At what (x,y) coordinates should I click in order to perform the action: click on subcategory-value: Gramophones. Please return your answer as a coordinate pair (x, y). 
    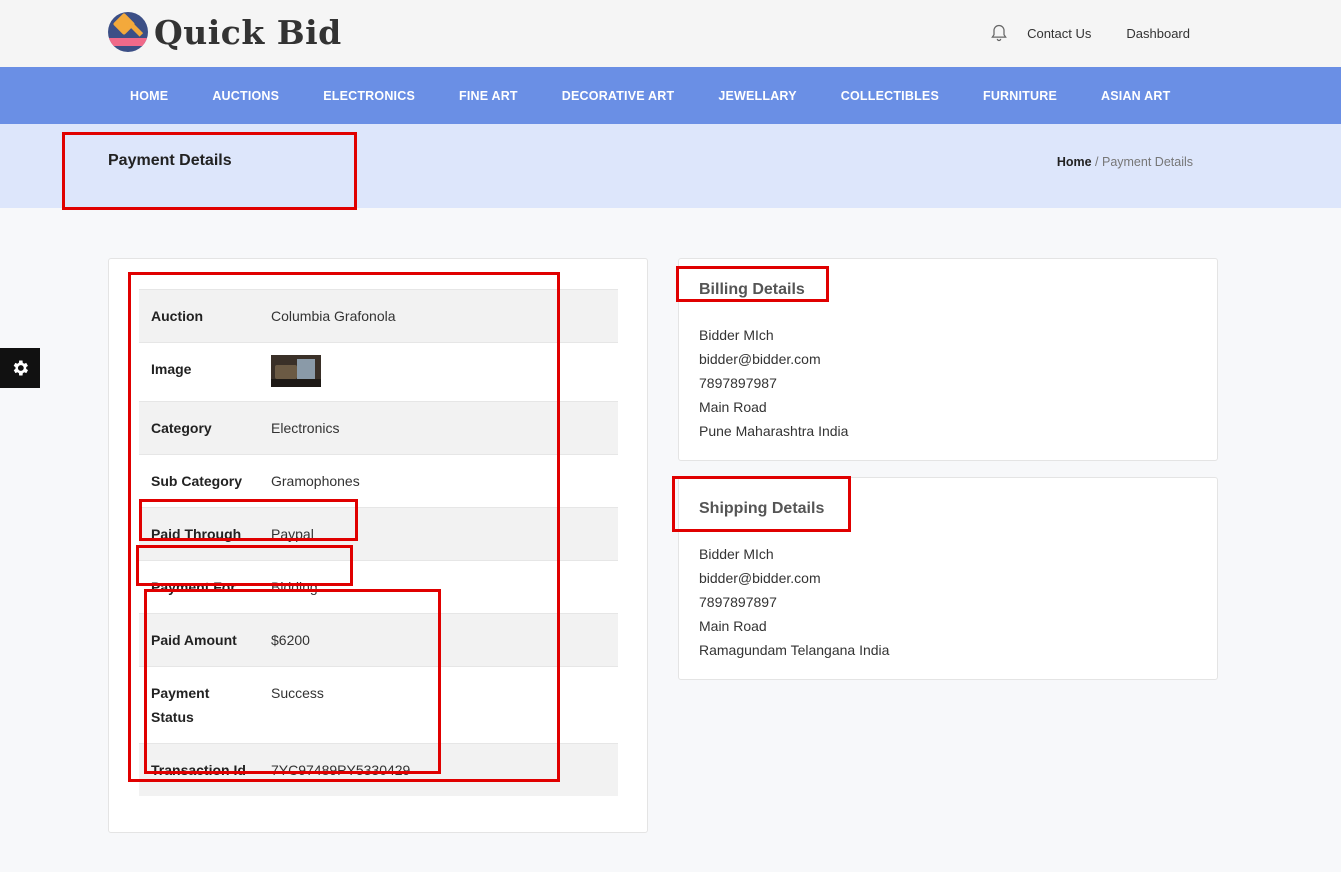
    Looking at the image, I should click on (315, 481).